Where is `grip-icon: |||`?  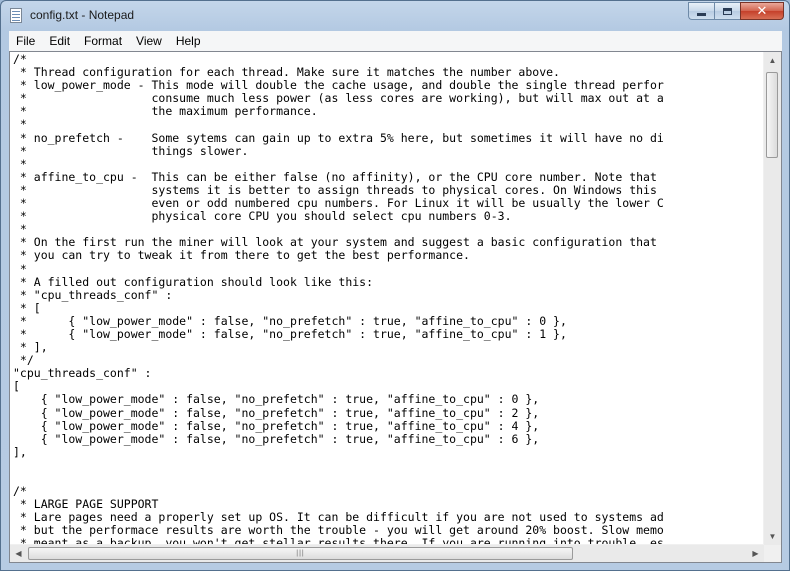
grip-icon: ||| is located at coordinates (300, 553).